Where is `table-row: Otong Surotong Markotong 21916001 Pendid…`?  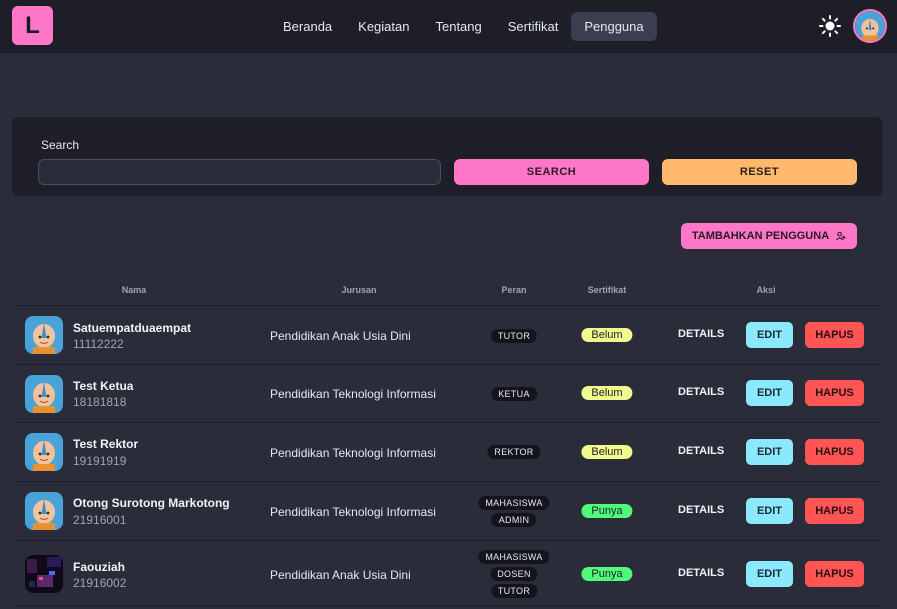
table-row: Otong Surotong Markotong 21916001 Pendid… is located at coordinates (447, 511).